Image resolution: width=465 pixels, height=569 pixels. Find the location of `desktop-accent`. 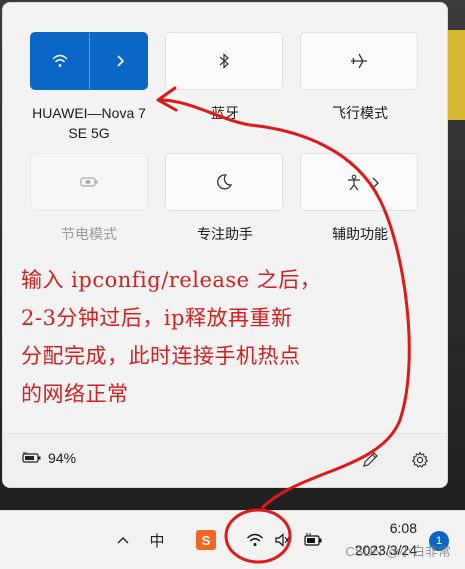

desktop-accent is located at coordinates (455, 75).